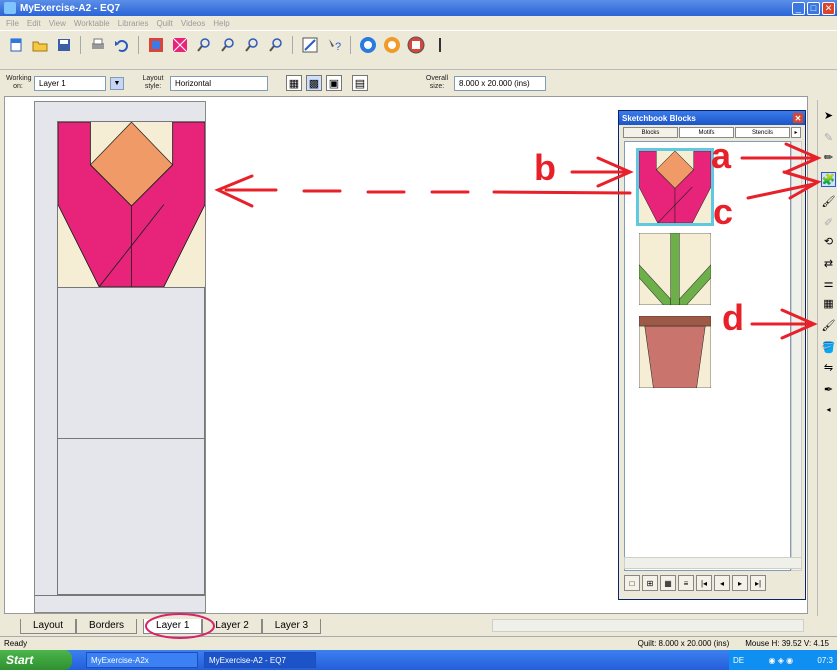 The width and height of the screenshot is (837, 670). Describe the element at coordinates (221, 23) in the screenshot. I see `menu-help: Help` at that location.